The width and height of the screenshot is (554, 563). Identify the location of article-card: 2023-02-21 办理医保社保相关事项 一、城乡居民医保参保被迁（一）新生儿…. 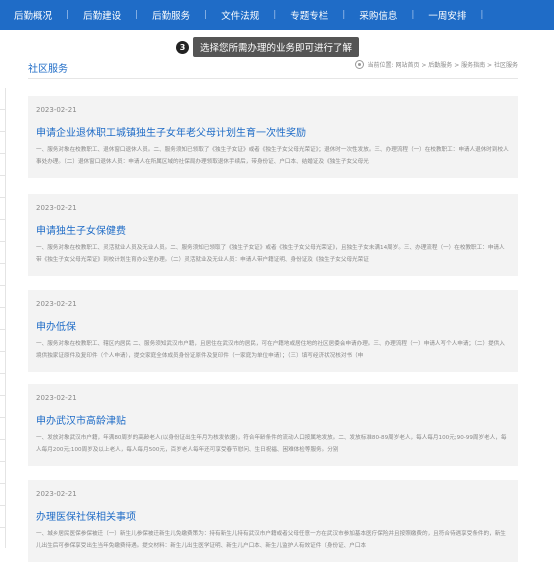
(273, 521).